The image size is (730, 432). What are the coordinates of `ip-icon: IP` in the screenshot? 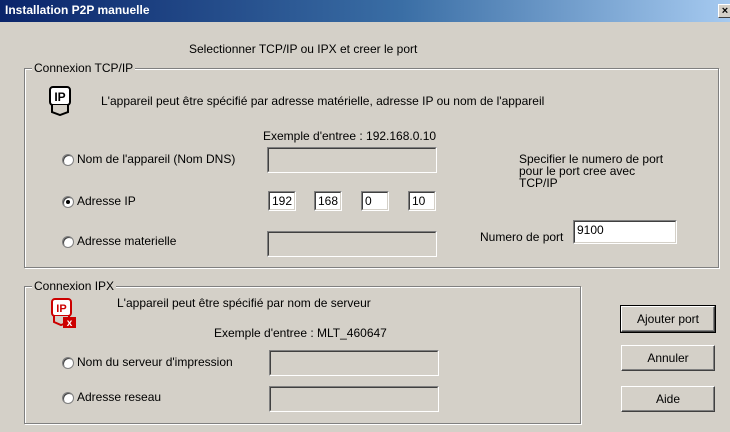 It's located at (60, 101).